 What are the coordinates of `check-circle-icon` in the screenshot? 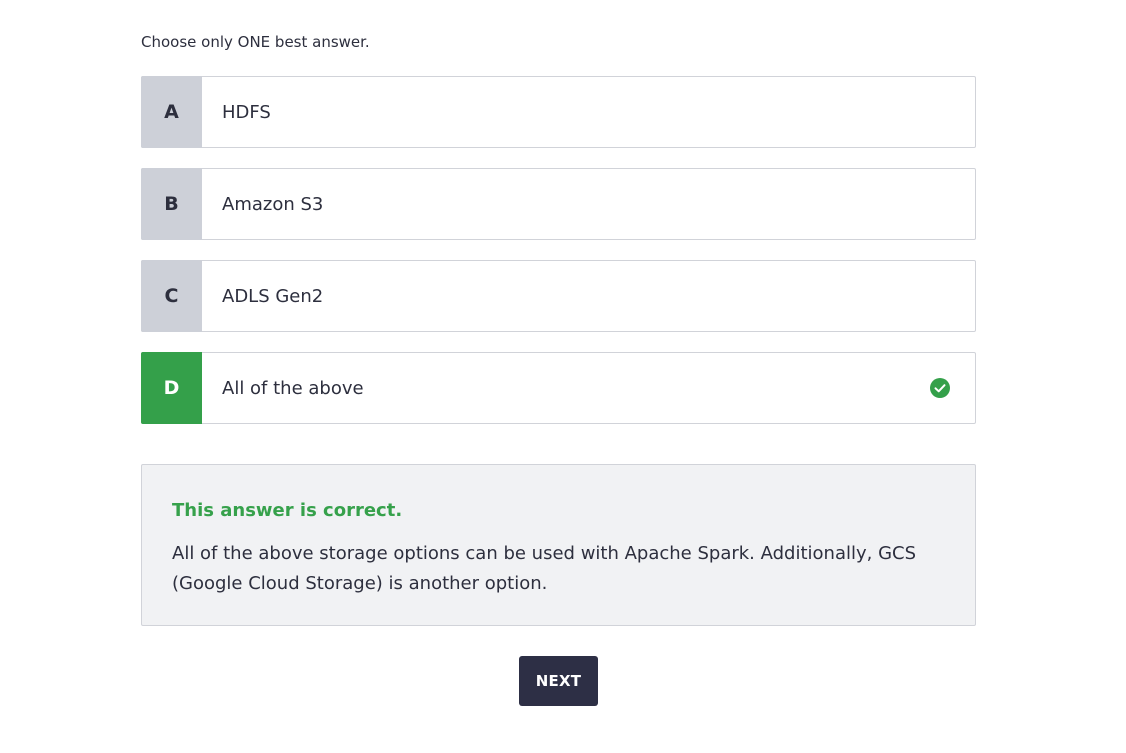 It's located at (940, 388).